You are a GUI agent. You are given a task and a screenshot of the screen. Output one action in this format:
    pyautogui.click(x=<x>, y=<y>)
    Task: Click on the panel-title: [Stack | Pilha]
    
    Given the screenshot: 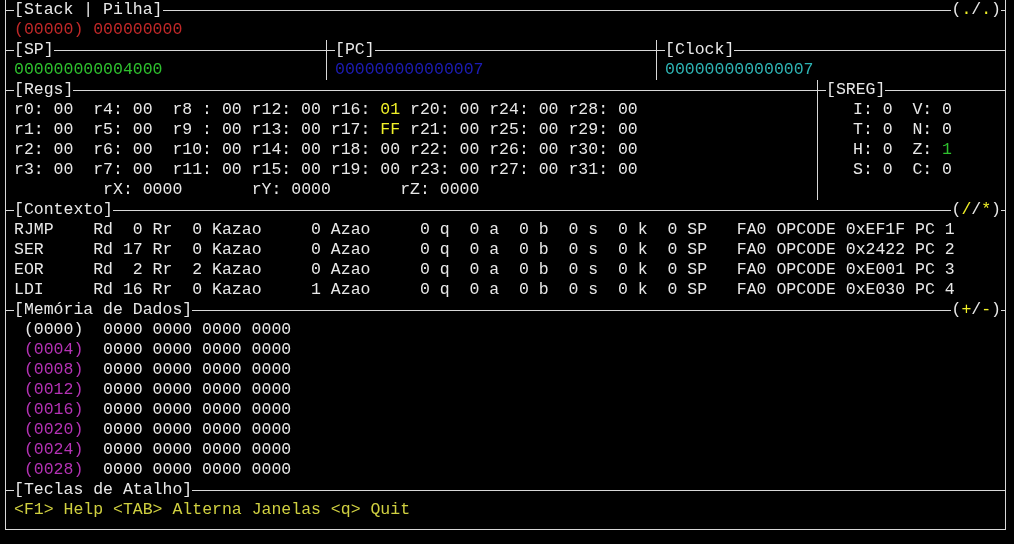 What is the action you would take?
    pyautogui.click(x=88, y=10)
    